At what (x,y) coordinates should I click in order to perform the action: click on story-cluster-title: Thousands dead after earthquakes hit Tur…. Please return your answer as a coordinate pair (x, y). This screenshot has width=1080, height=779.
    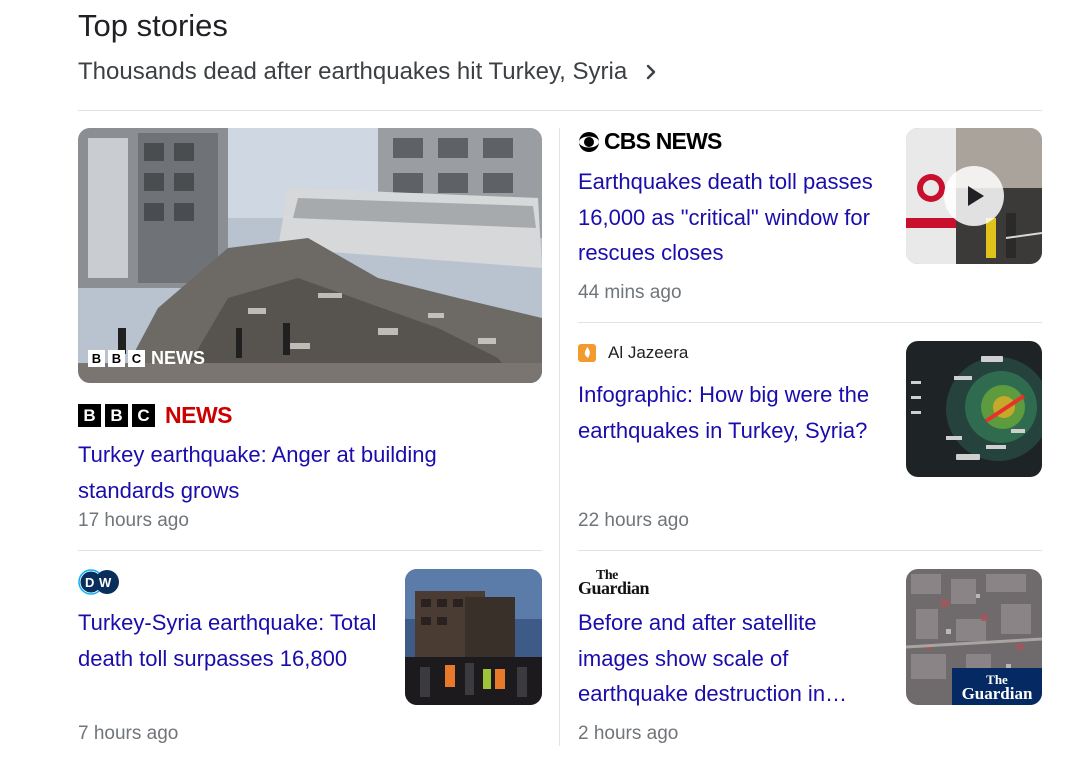
    Looking at the image, I should click on (353, 71).